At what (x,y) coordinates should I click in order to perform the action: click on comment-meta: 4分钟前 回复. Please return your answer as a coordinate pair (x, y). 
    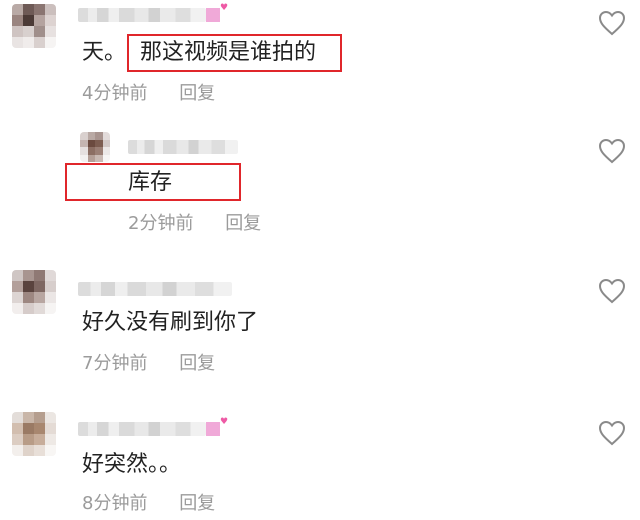
    Looking at the image, I should click on (148, 94).